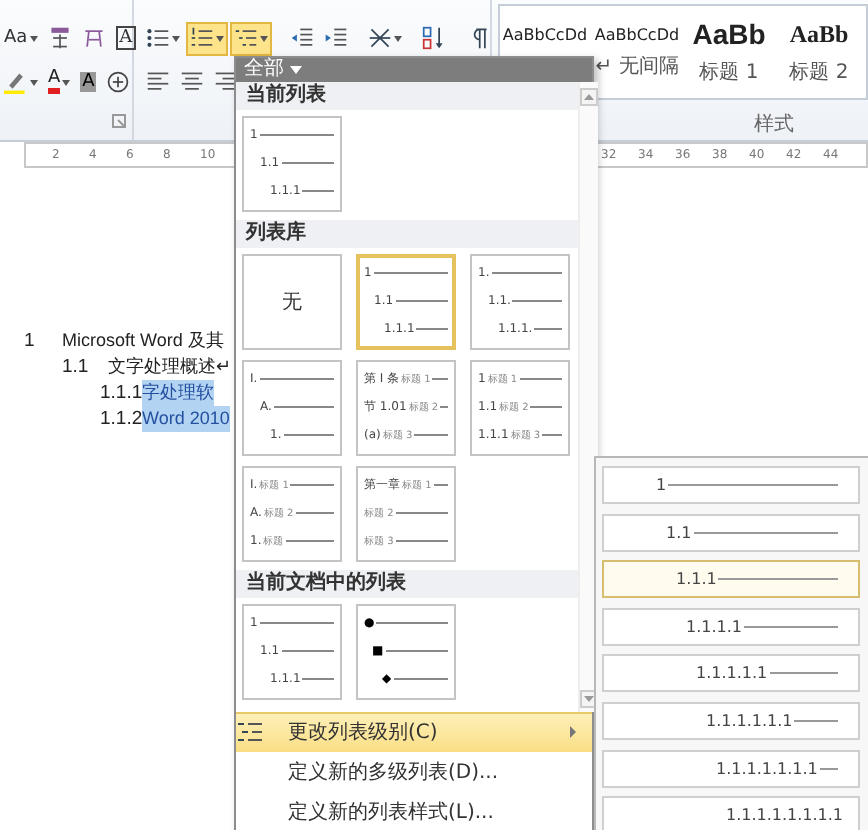 The image size is (868, 830). Describe the element at coordinates (696, 579) in the screenshot. I see `level-label: 1.1.1` at that location.